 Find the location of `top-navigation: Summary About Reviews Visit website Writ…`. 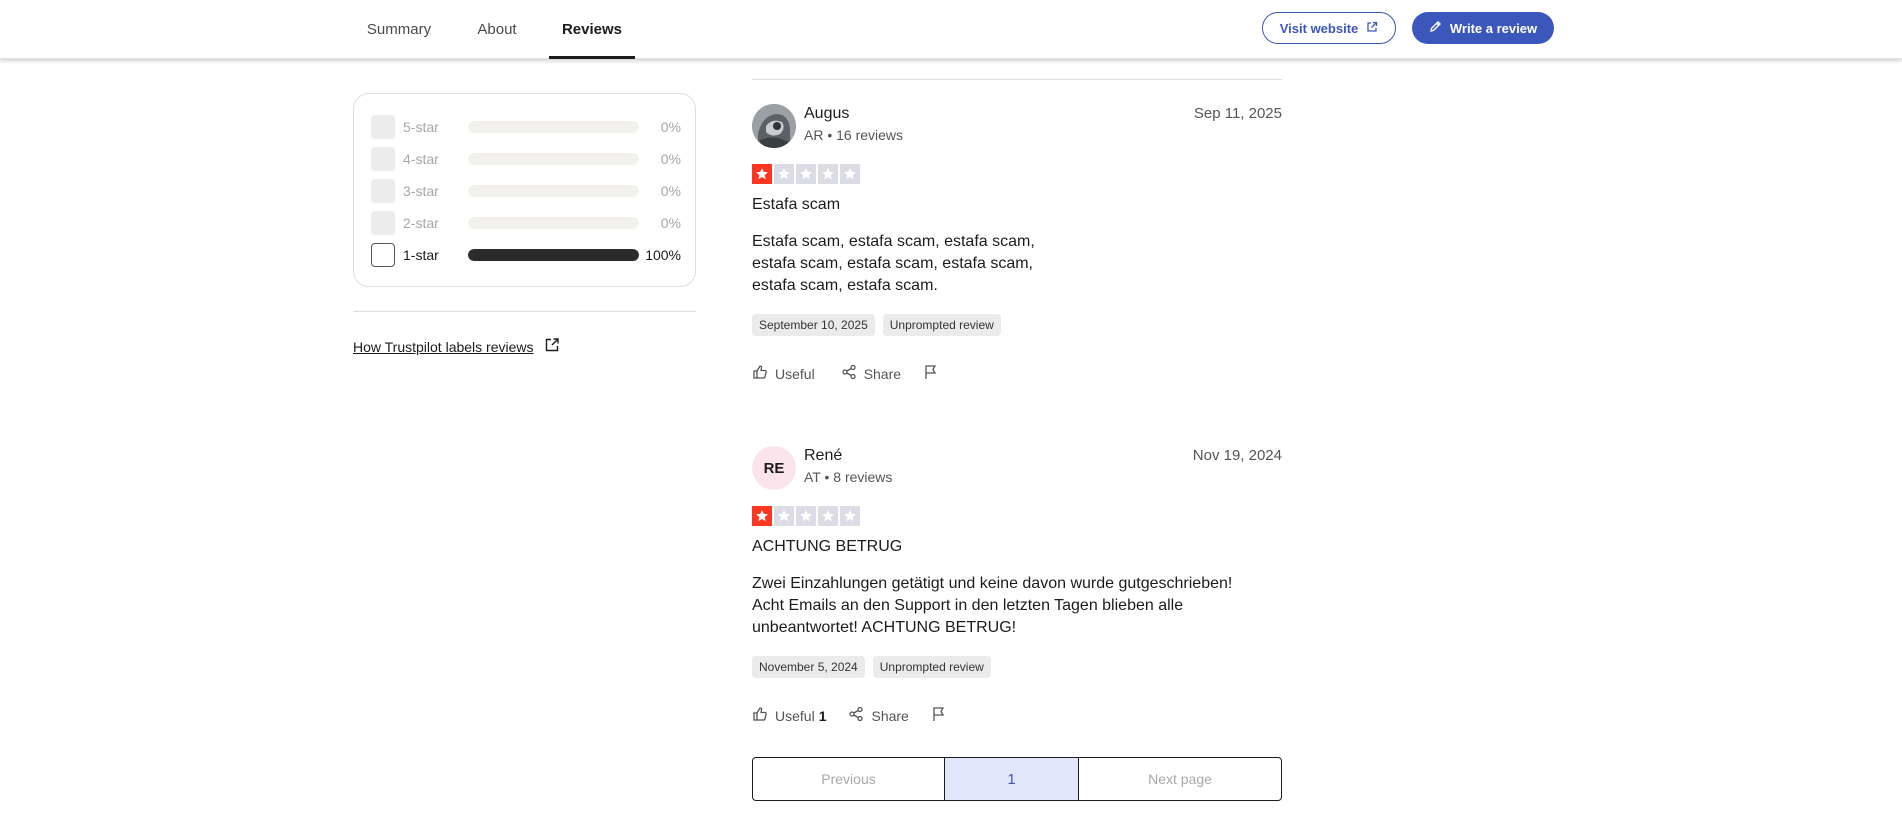

top-navigation: Summary About Reviews Visit website Writ… is located at coordinates (951, 29).